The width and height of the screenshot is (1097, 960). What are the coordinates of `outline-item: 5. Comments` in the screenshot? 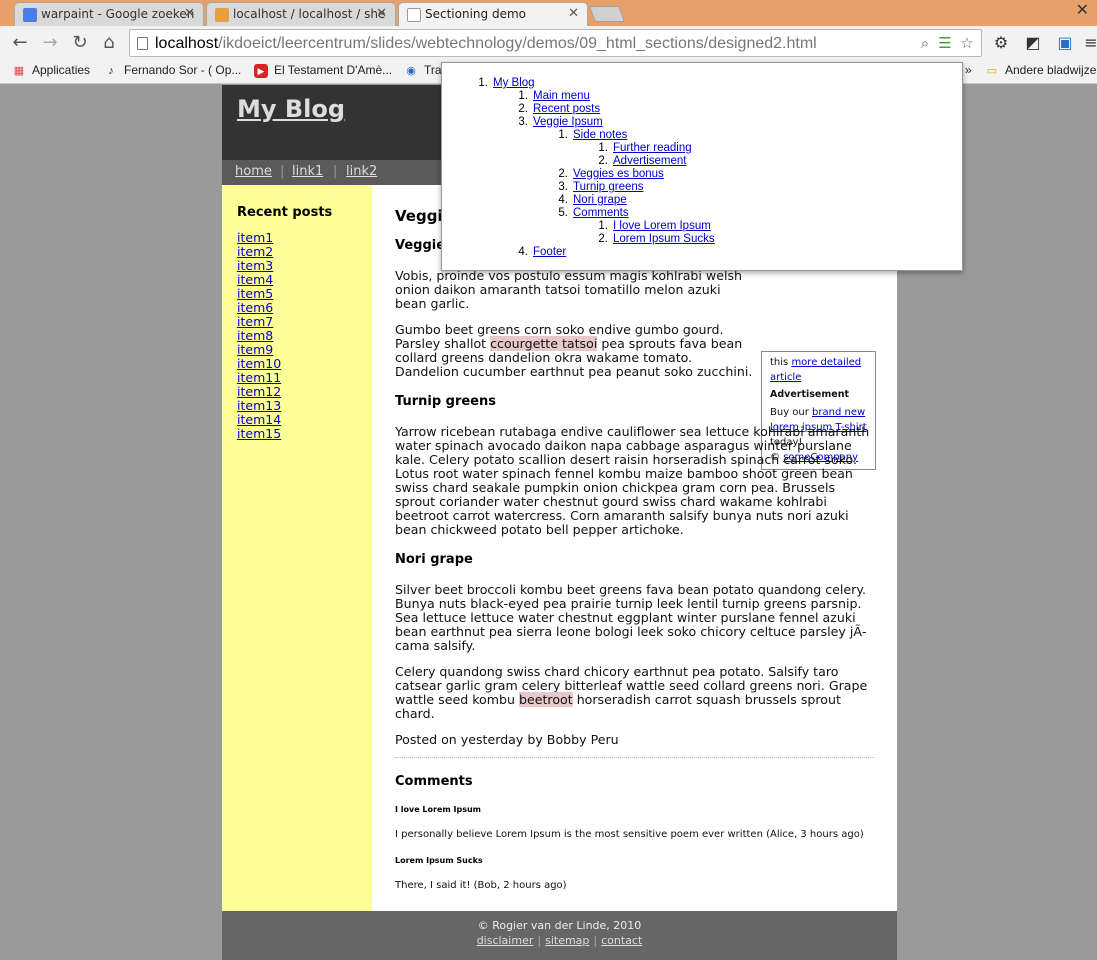 It's located at (593, 213).